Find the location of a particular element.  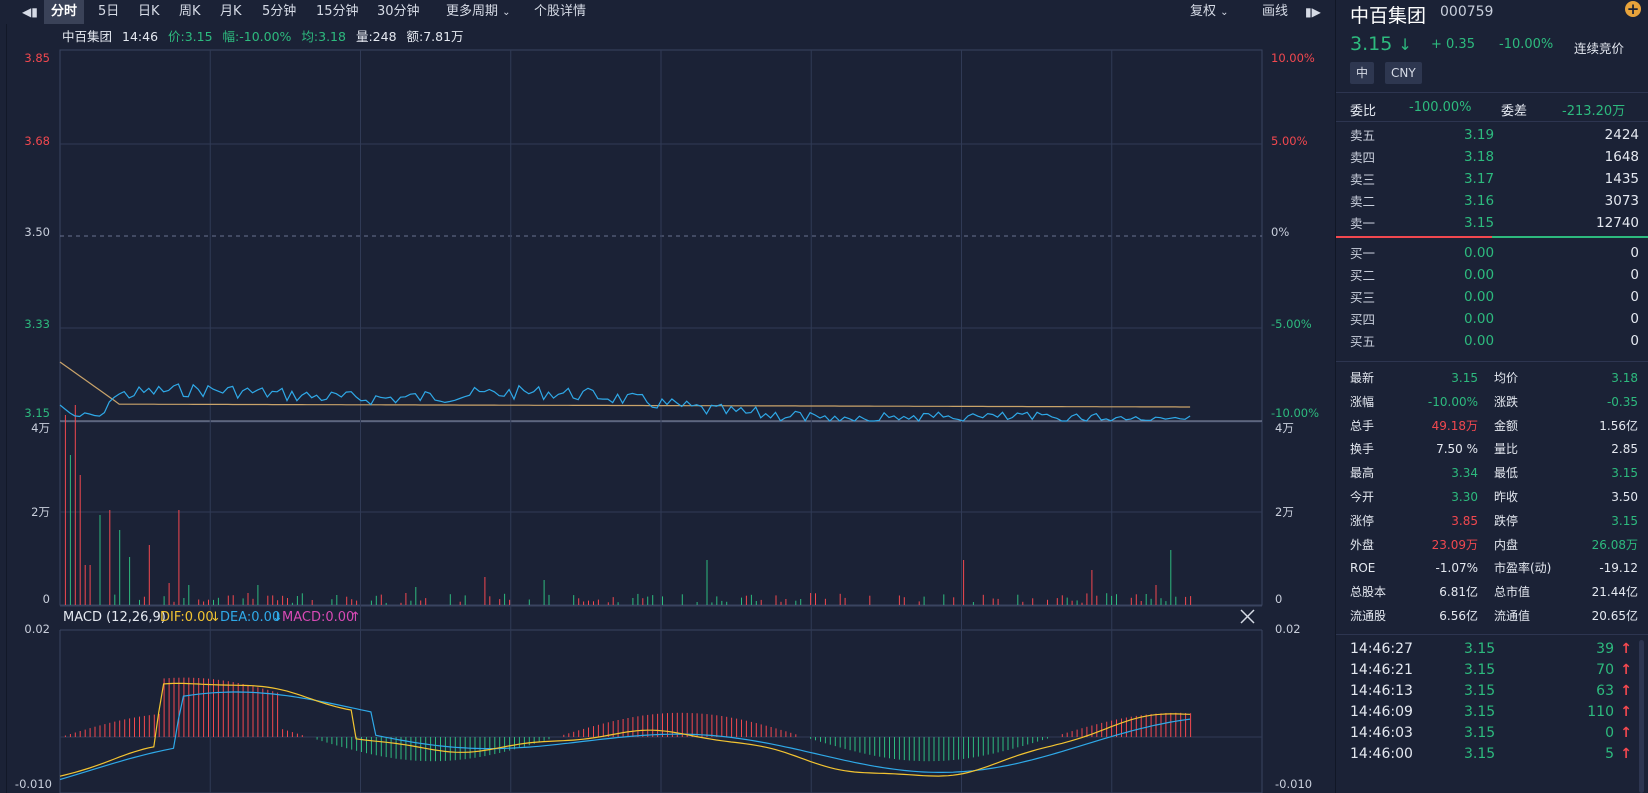

ask-row: 卖四 3.18 1648 is located at coordinates (1492, 157).